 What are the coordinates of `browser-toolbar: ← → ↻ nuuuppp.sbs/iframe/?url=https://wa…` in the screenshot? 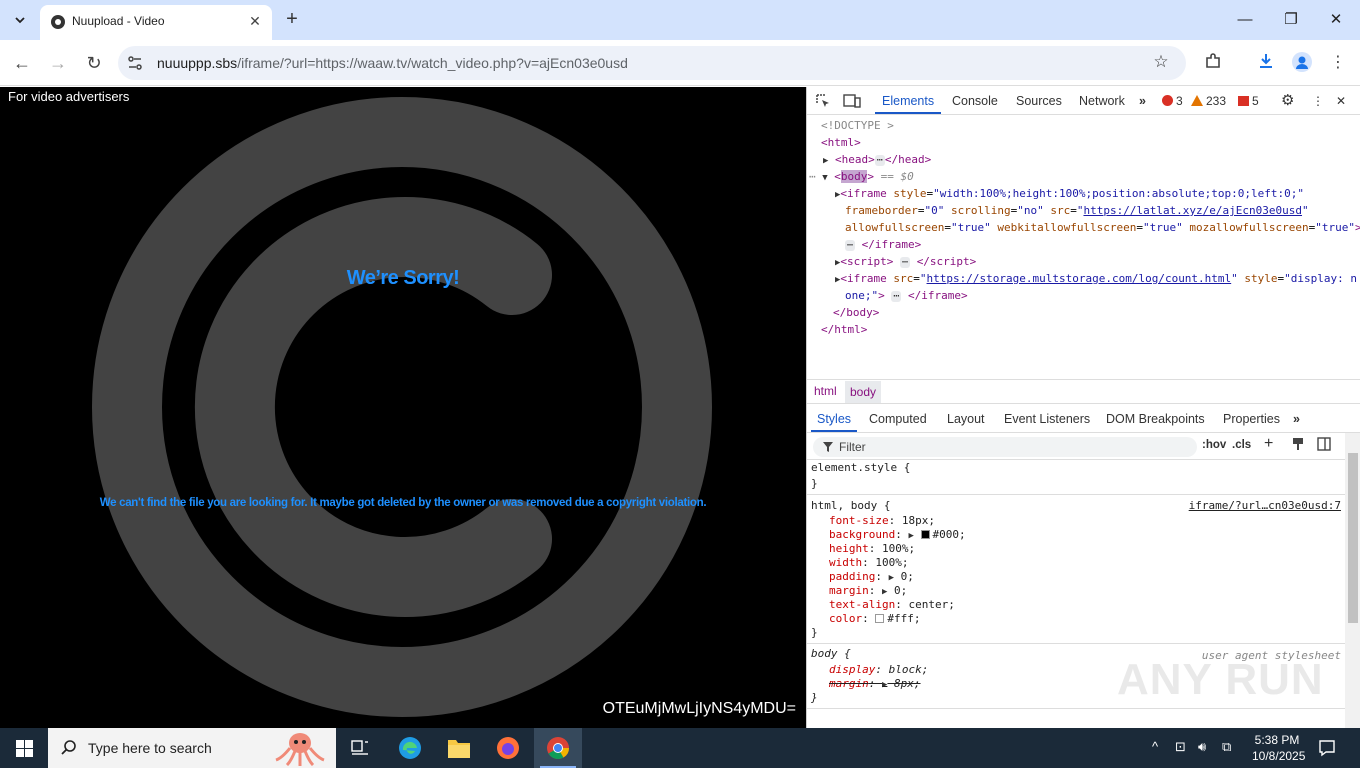 It's located at (680, 63).